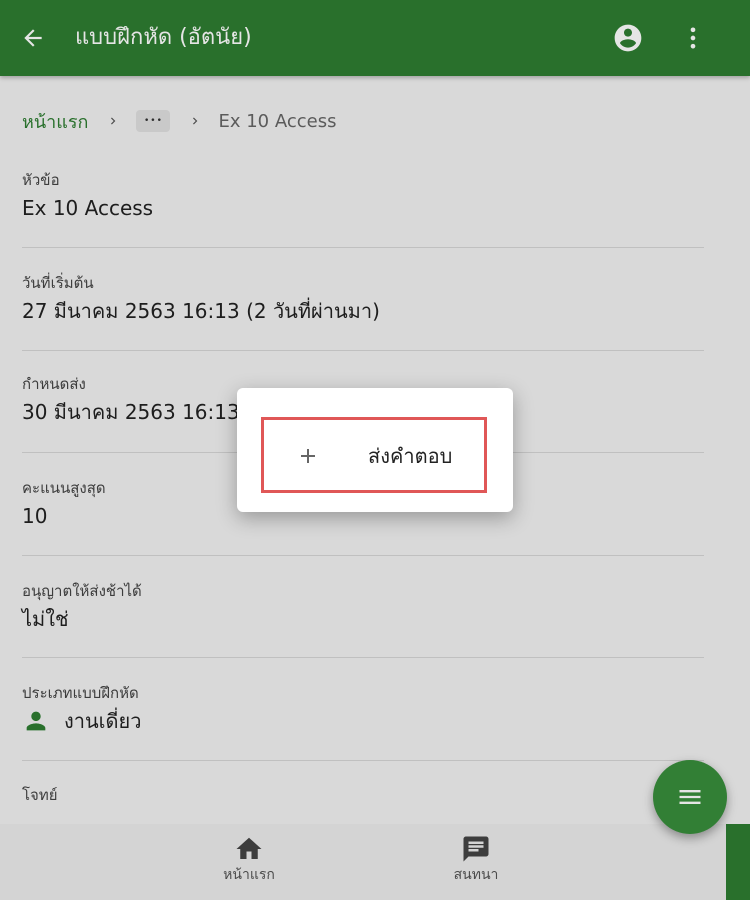 The image size is (750, 900). I want to click on action-menu: ส่งคำตอบ, so click(375, 450).